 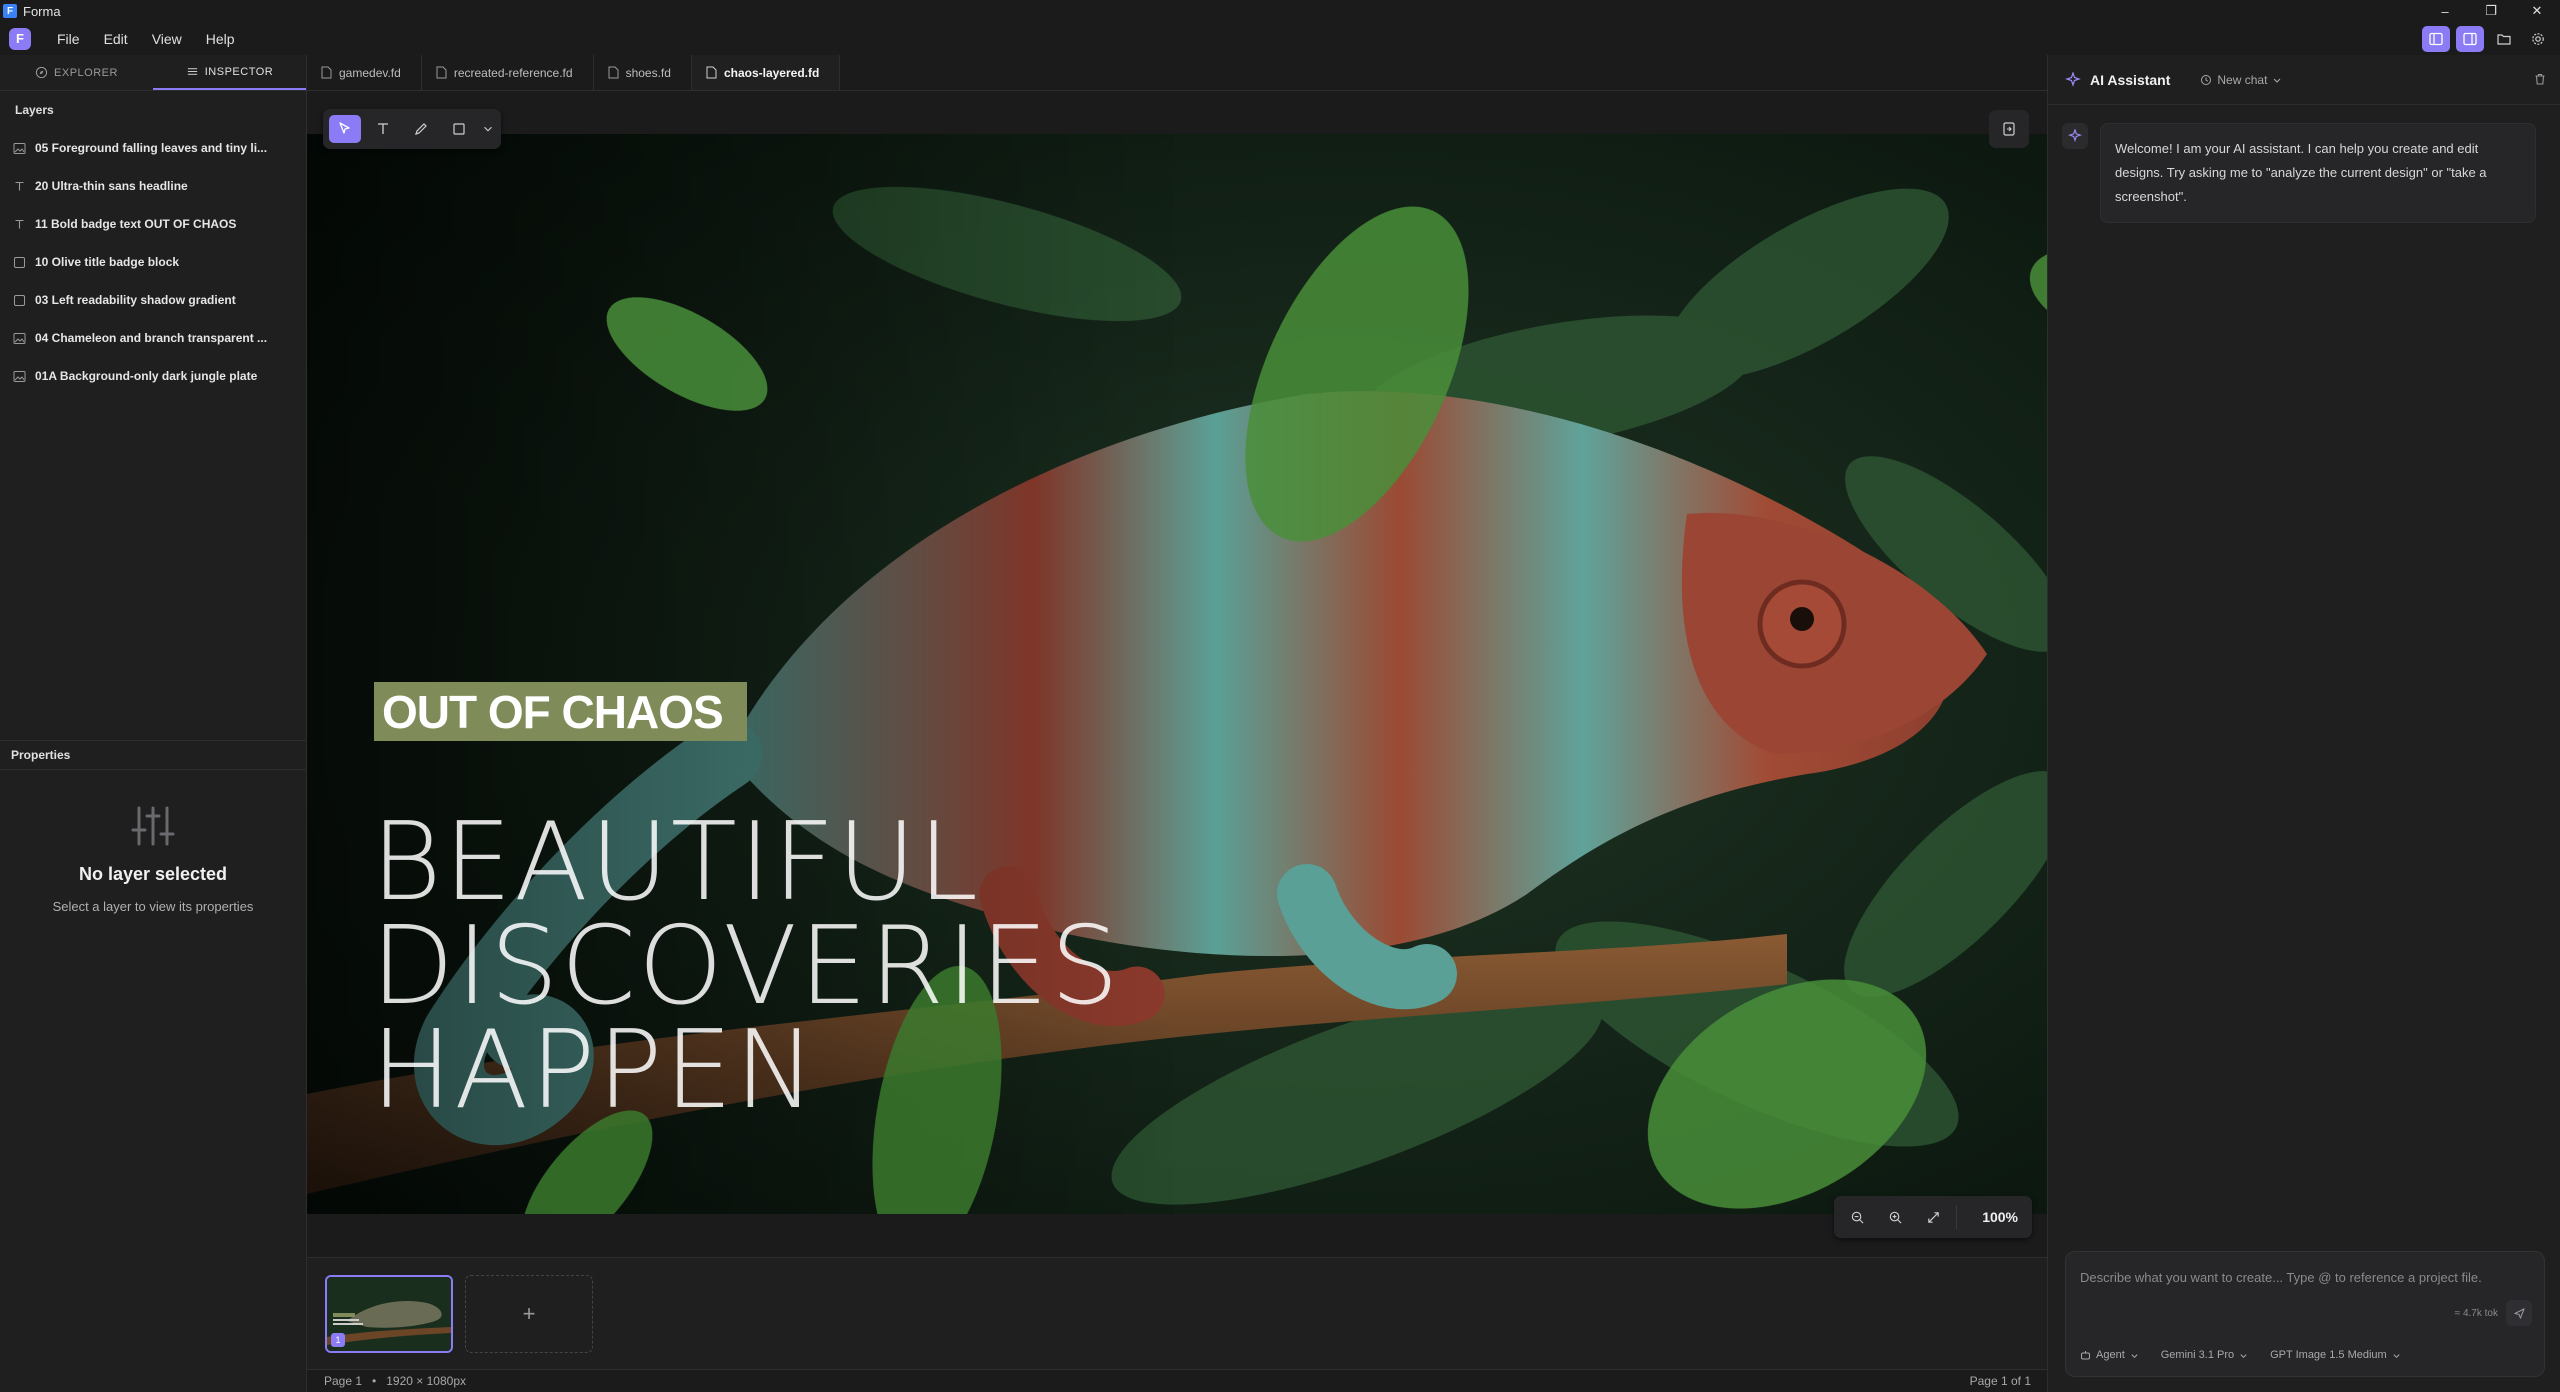 I want to click on pages-strip: 1 +, so click(x=1177, y=1313).